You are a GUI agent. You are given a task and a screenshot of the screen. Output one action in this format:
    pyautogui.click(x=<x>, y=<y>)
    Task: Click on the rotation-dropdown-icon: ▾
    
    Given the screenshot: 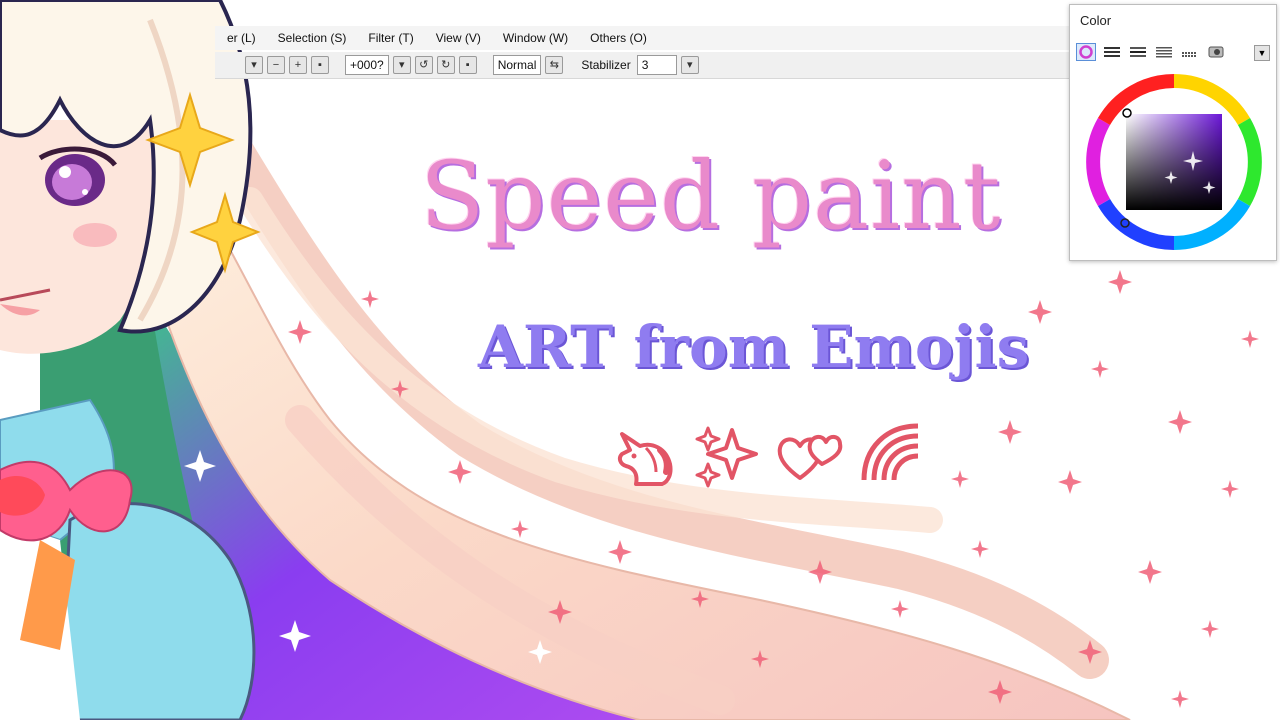 What is the action you would take?
    pyautogui.click(x=401, y=65)
    